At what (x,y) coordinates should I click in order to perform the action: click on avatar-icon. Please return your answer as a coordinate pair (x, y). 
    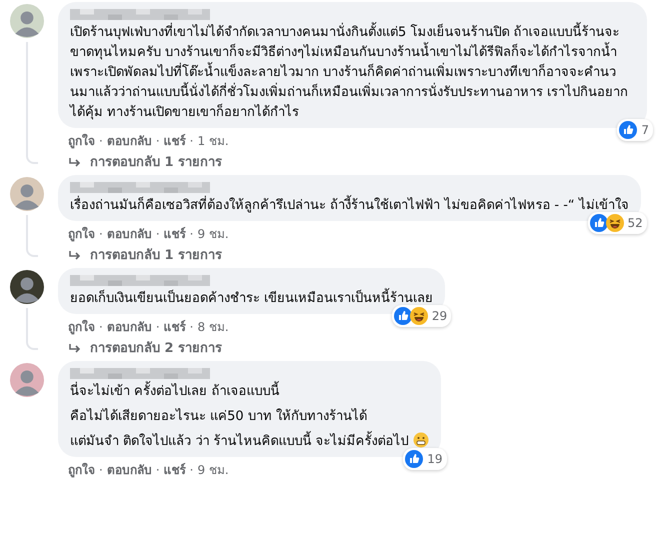
    Looking at the image, I should click on (27, 287).